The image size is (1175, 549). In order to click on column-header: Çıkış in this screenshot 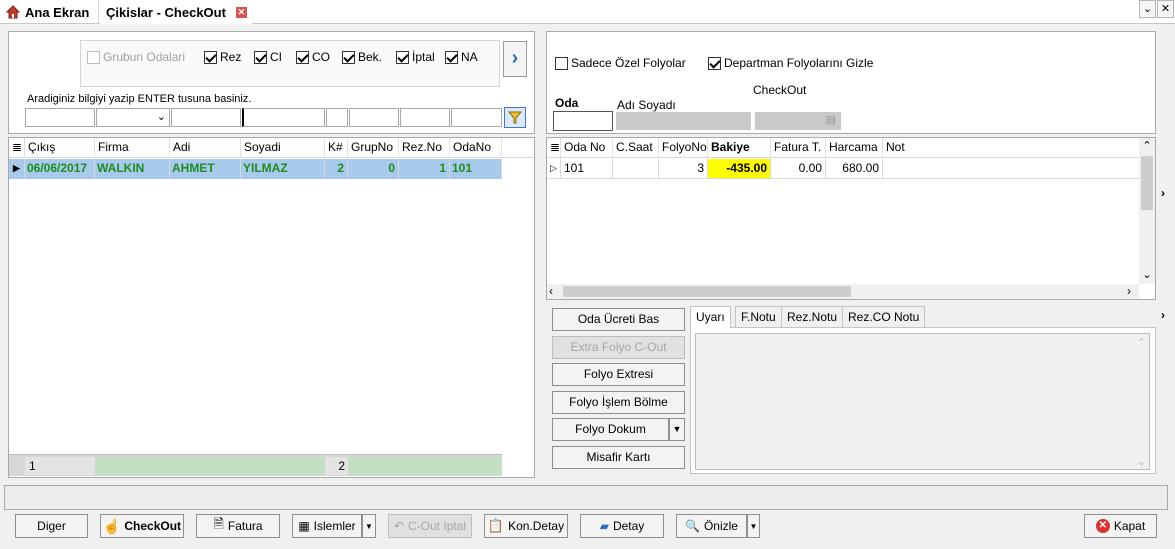, I will do `click(60, 147)`.